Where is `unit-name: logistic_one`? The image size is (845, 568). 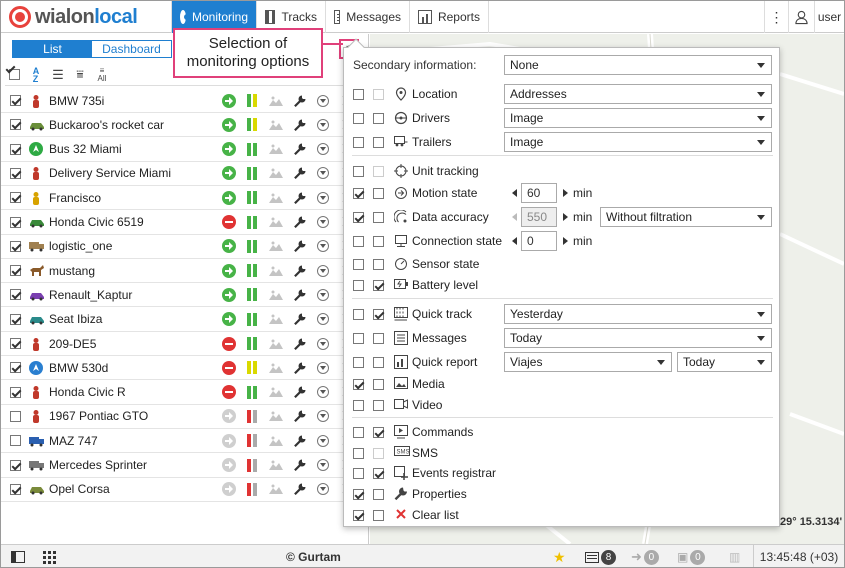 unit-name: logistic_one is located at coordinates (80, 246).